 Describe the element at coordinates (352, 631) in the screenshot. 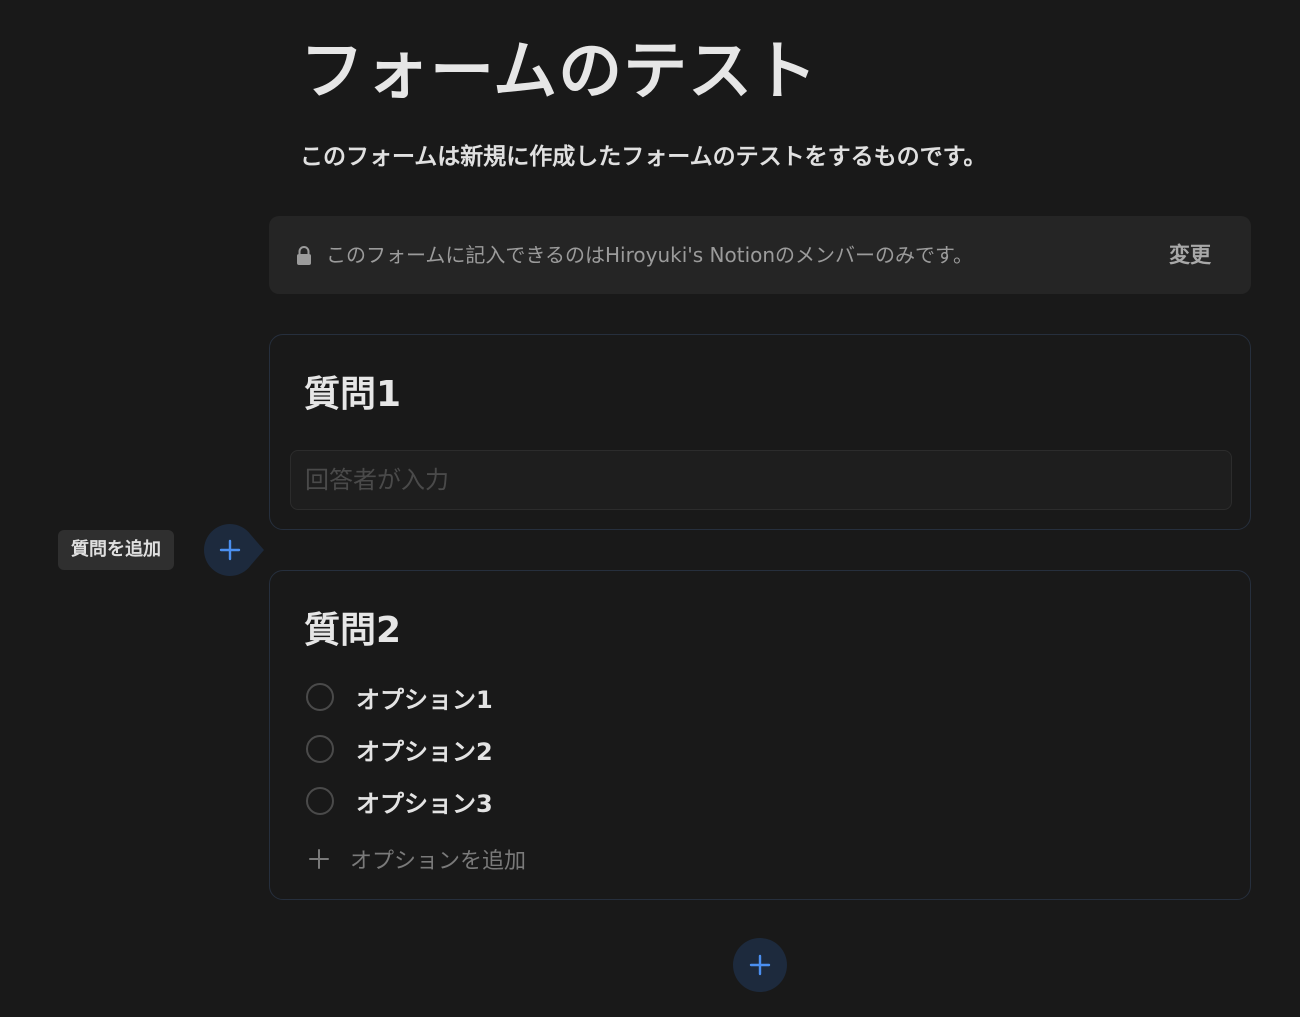

I see `question-title: 質問2` at that location.